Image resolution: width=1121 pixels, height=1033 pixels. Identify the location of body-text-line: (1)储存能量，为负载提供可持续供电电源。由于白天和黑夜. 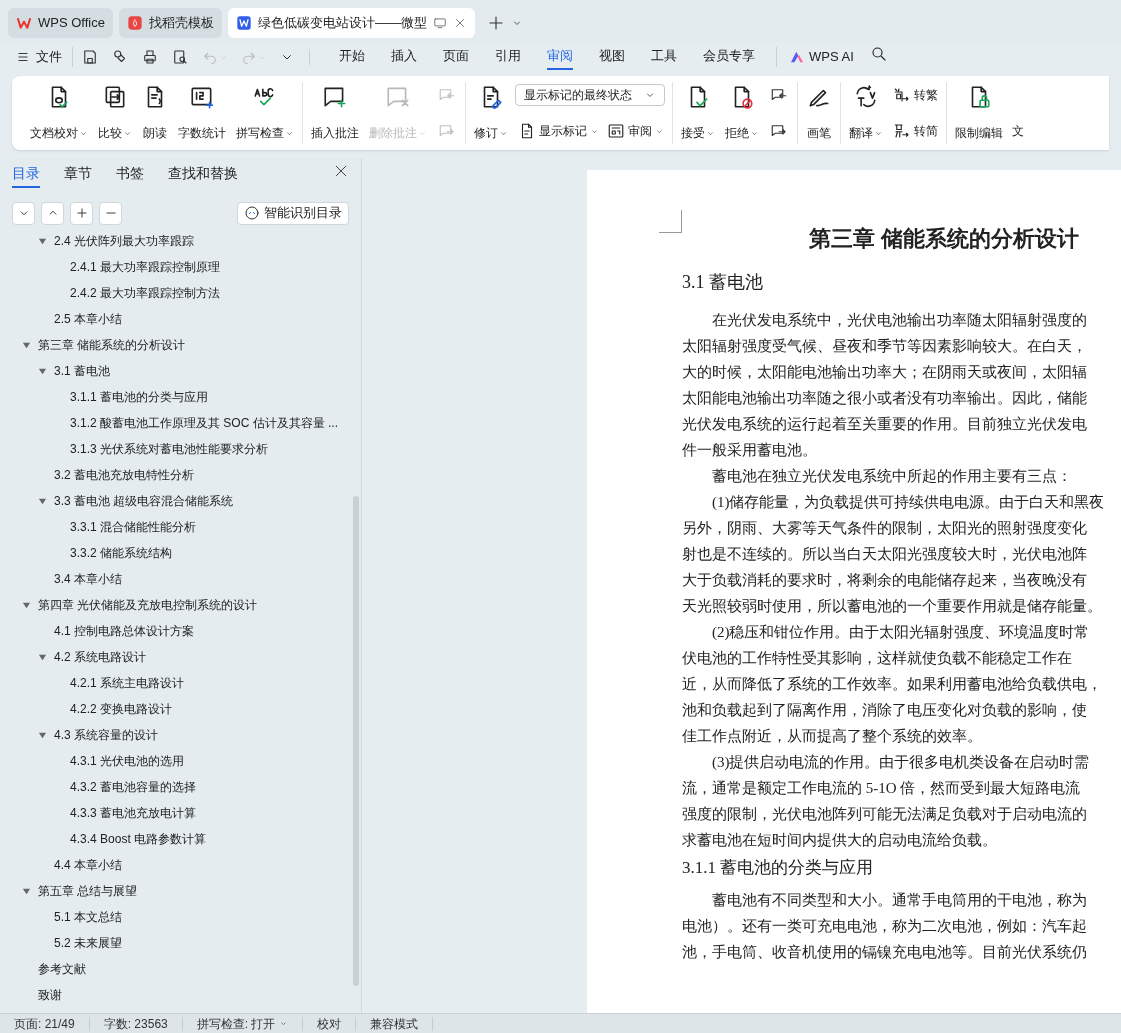
(908, 502).